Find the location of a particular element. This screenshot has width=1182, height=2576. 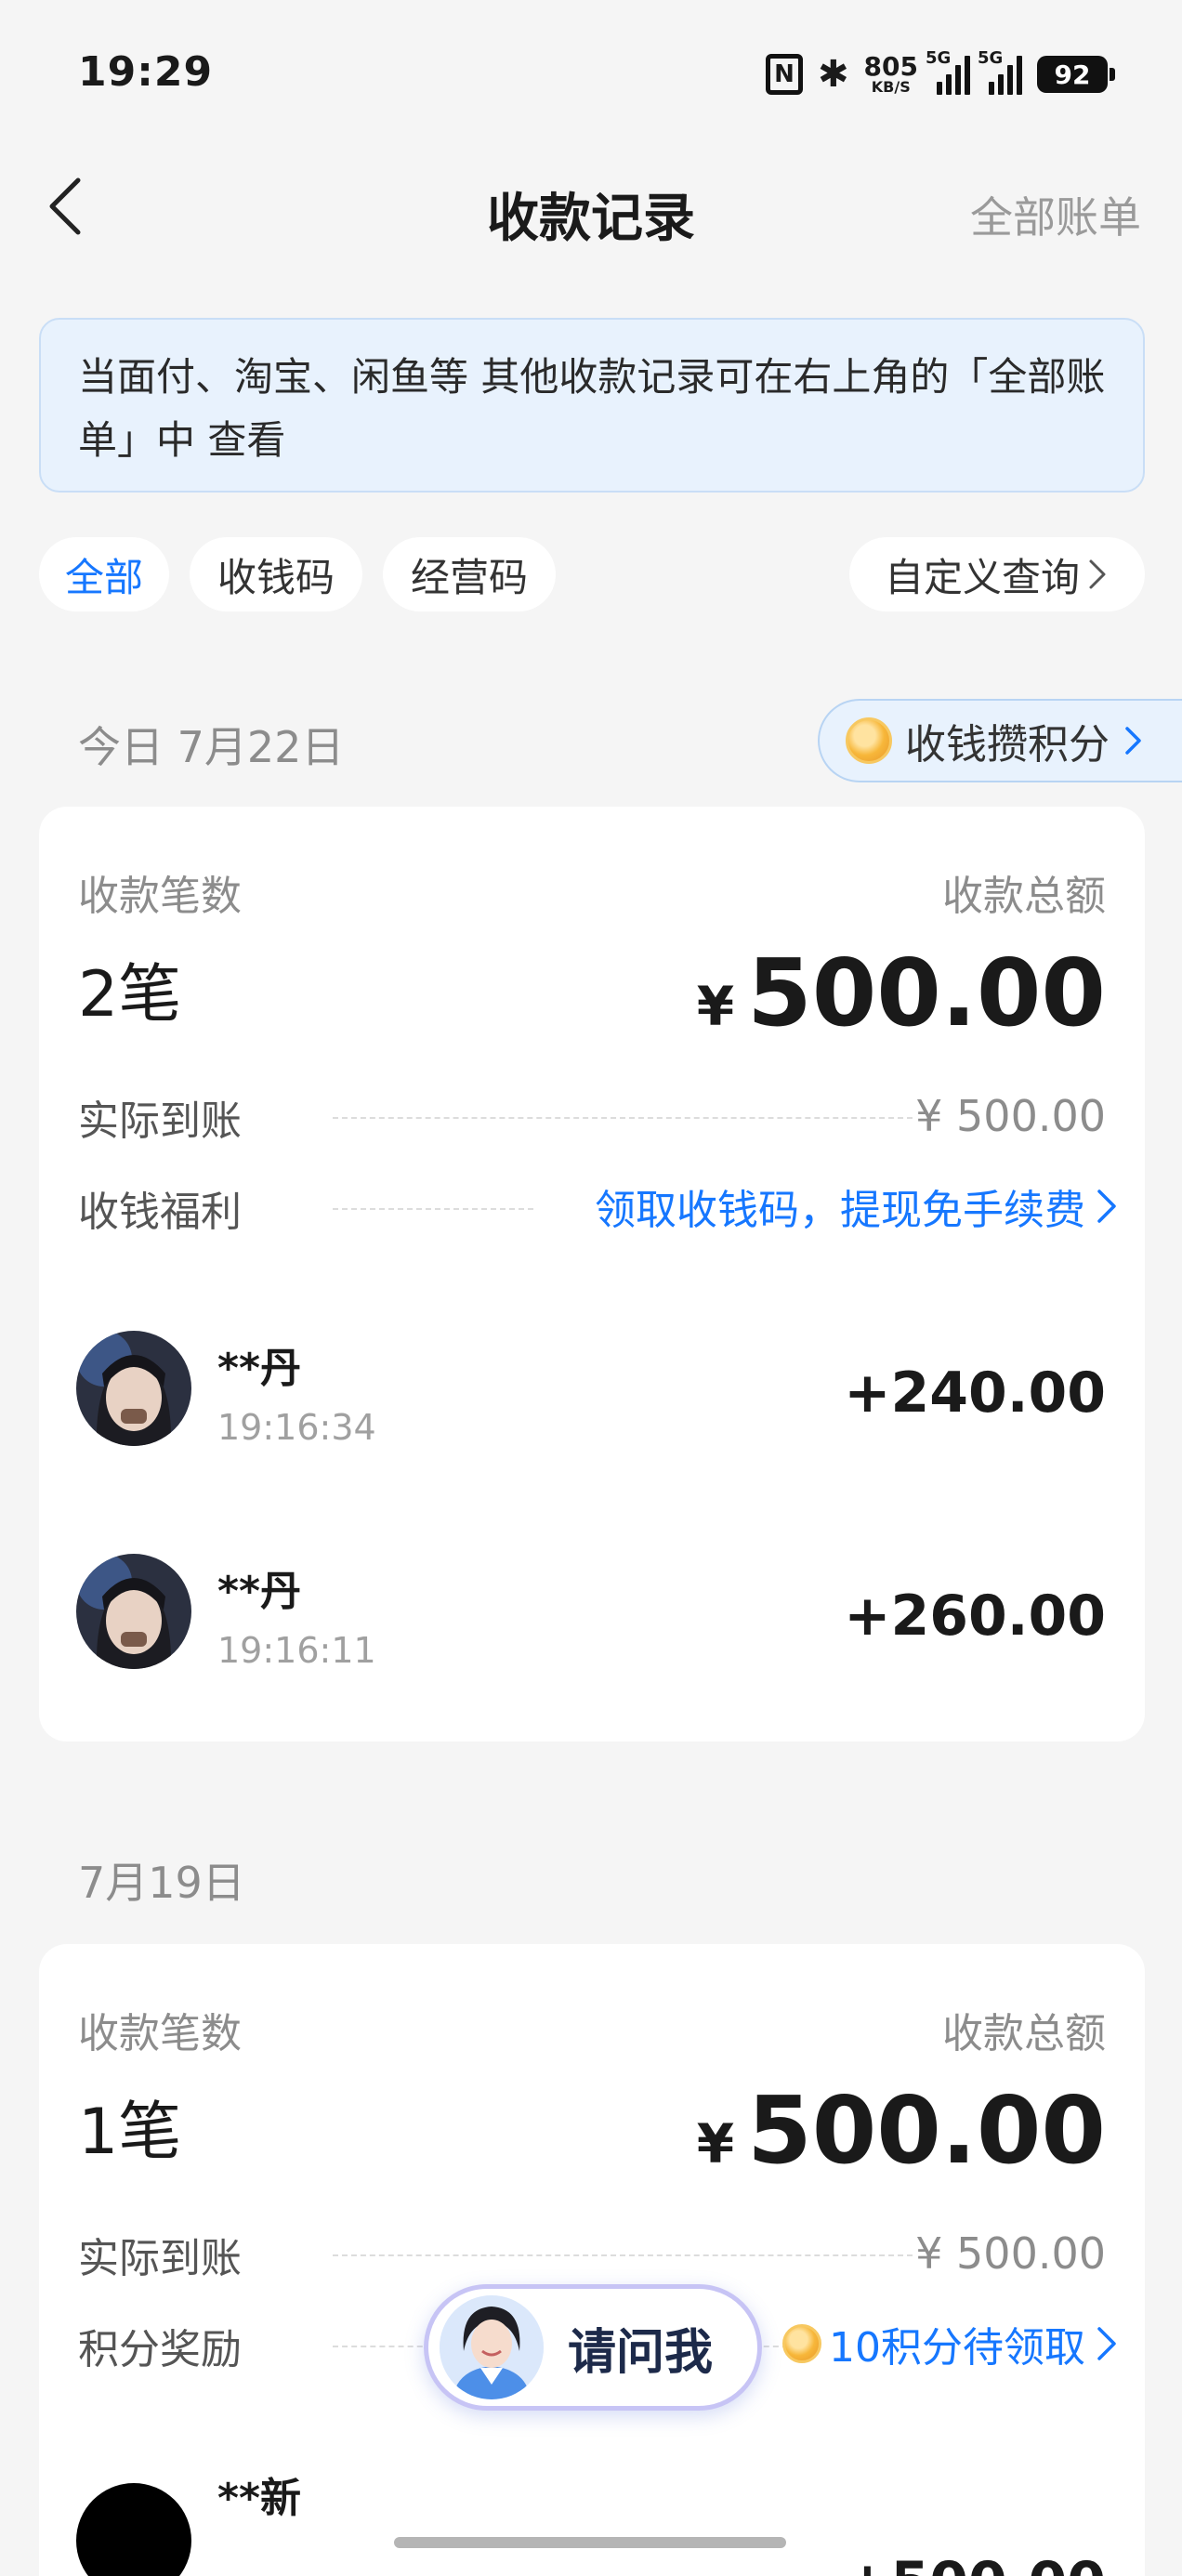

transaction-row: **丹 19:16:34 +240.00 is located at coordinates (592, 1410).